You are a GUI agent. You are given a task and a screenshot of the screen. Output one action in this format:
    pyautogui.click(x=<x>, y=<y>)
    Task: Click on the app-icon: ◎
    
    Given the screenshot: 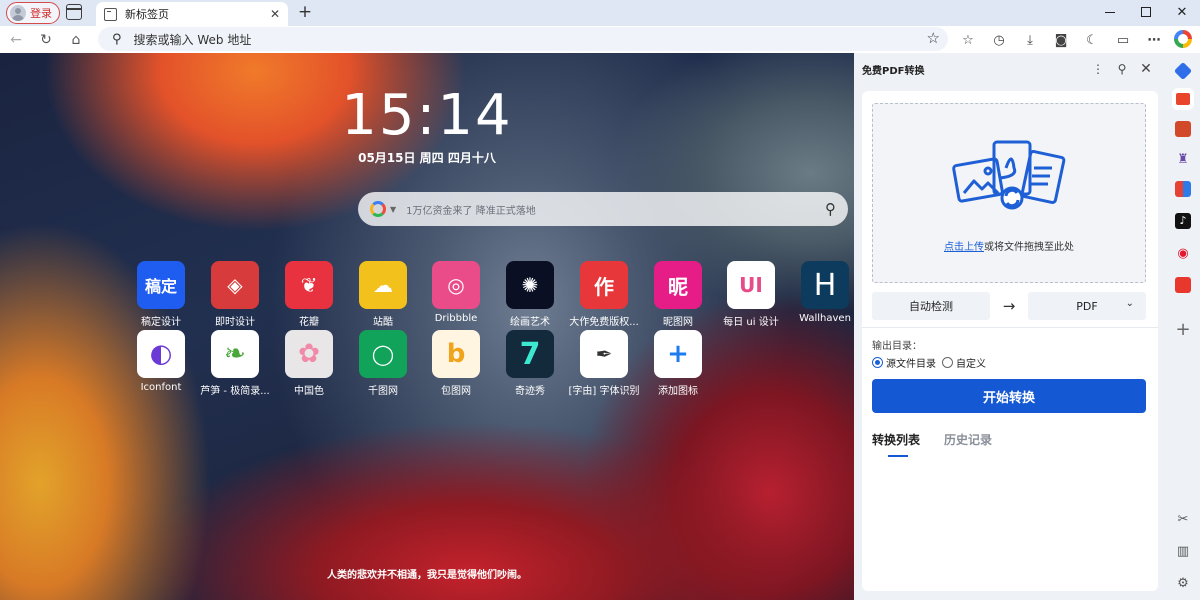 What is the action you would take?
    pyautogui.click(x=456, y=285)
    